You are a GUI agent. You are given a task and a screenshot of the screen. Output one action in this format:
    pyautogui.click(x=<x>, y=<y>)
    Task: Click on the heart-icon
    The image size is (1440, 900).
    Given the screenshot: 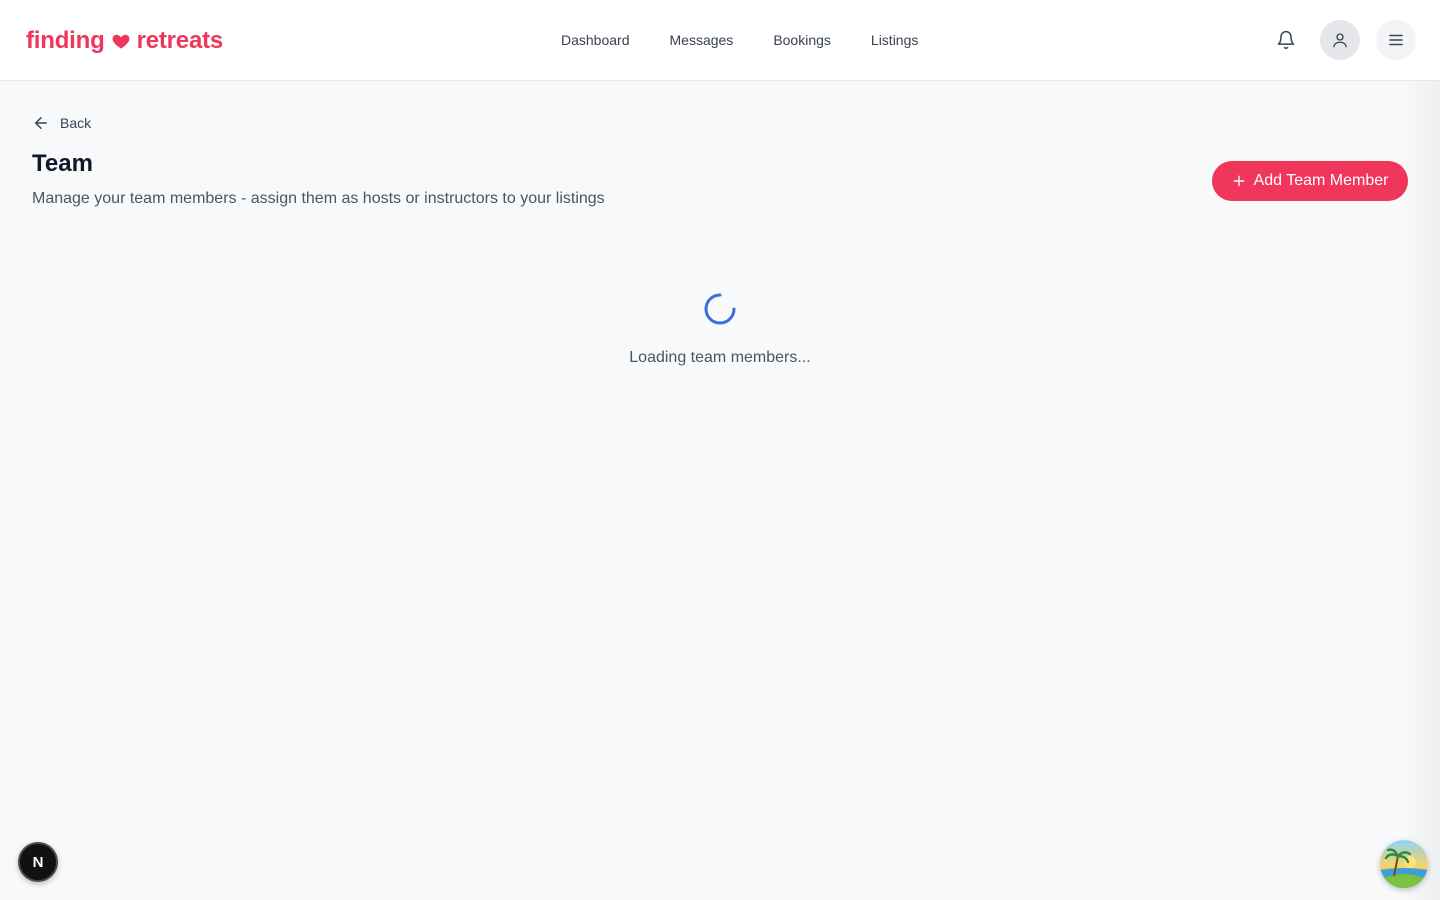 What is the action you would take?
    pyautogui.click(x=121, y=41)
    